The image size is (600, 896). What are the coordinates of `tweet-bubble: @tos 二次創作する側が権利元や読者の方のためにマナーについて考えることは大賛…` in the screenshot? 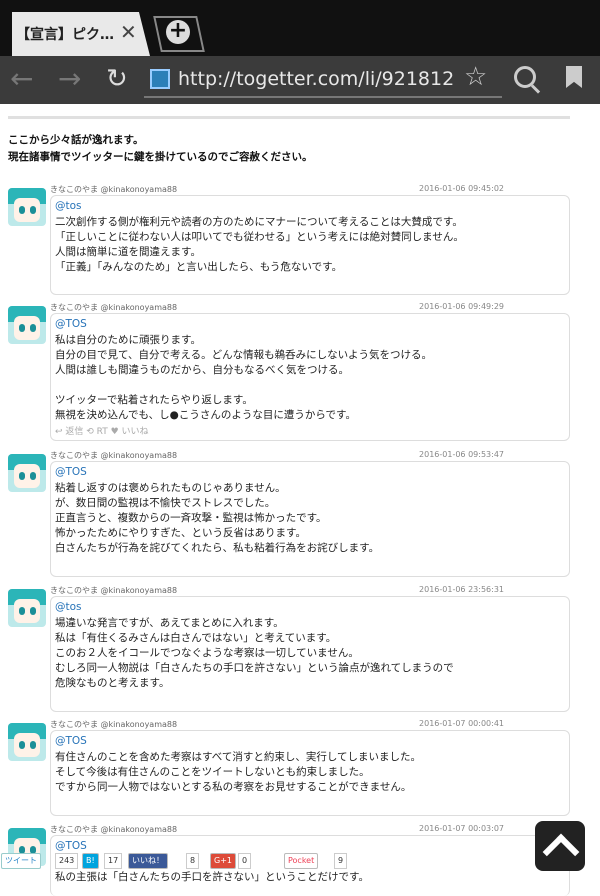 It's located at (310, 245).